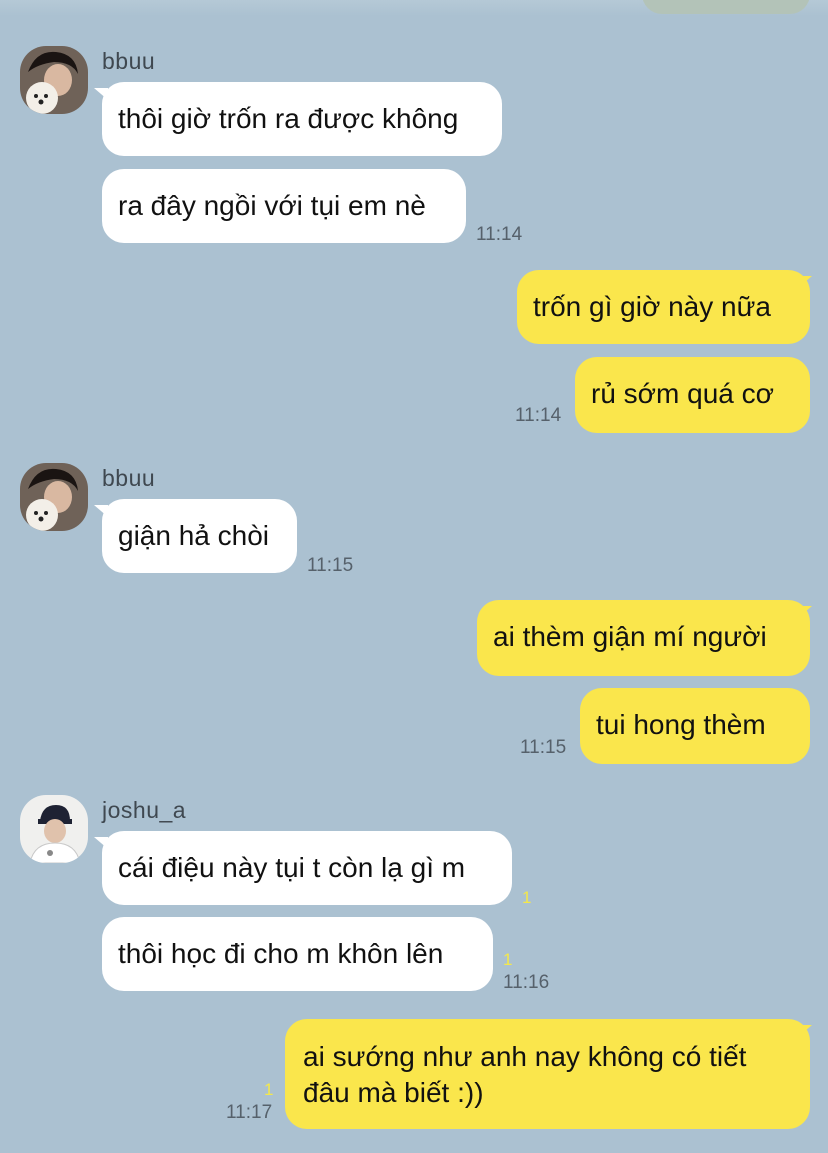 The height and width of the screenshot is (1153, 828). What do you see at coordinates (525, 1056) in the screenshot?
I see `message-line: ai sướng như anh nay không có tiết` at bounding box center [525, 1056].